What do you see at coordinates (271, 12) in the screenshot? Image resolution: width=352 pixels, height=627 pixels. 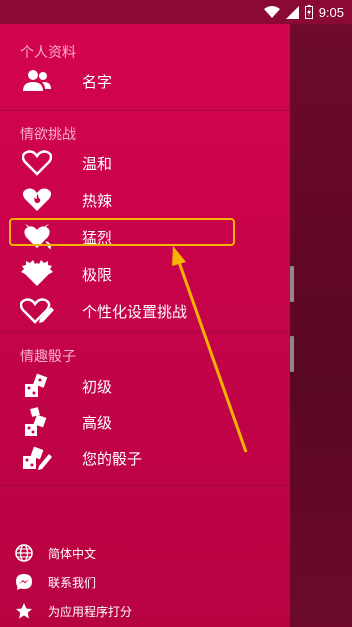 I see `wifi-icon` at bounding box center [271, 12].